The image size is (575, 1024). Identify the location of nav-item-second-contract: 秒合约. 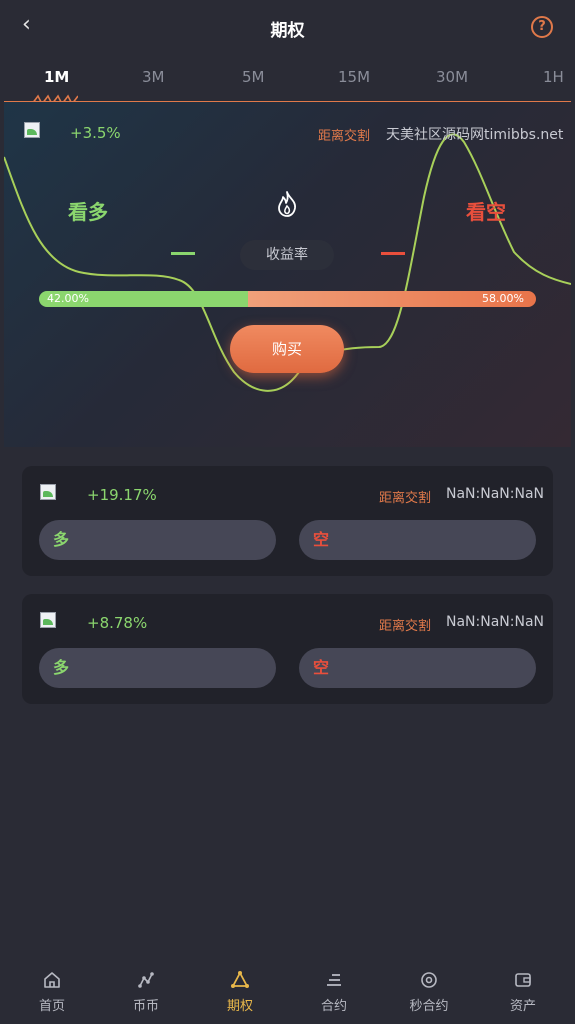
(429, 992).